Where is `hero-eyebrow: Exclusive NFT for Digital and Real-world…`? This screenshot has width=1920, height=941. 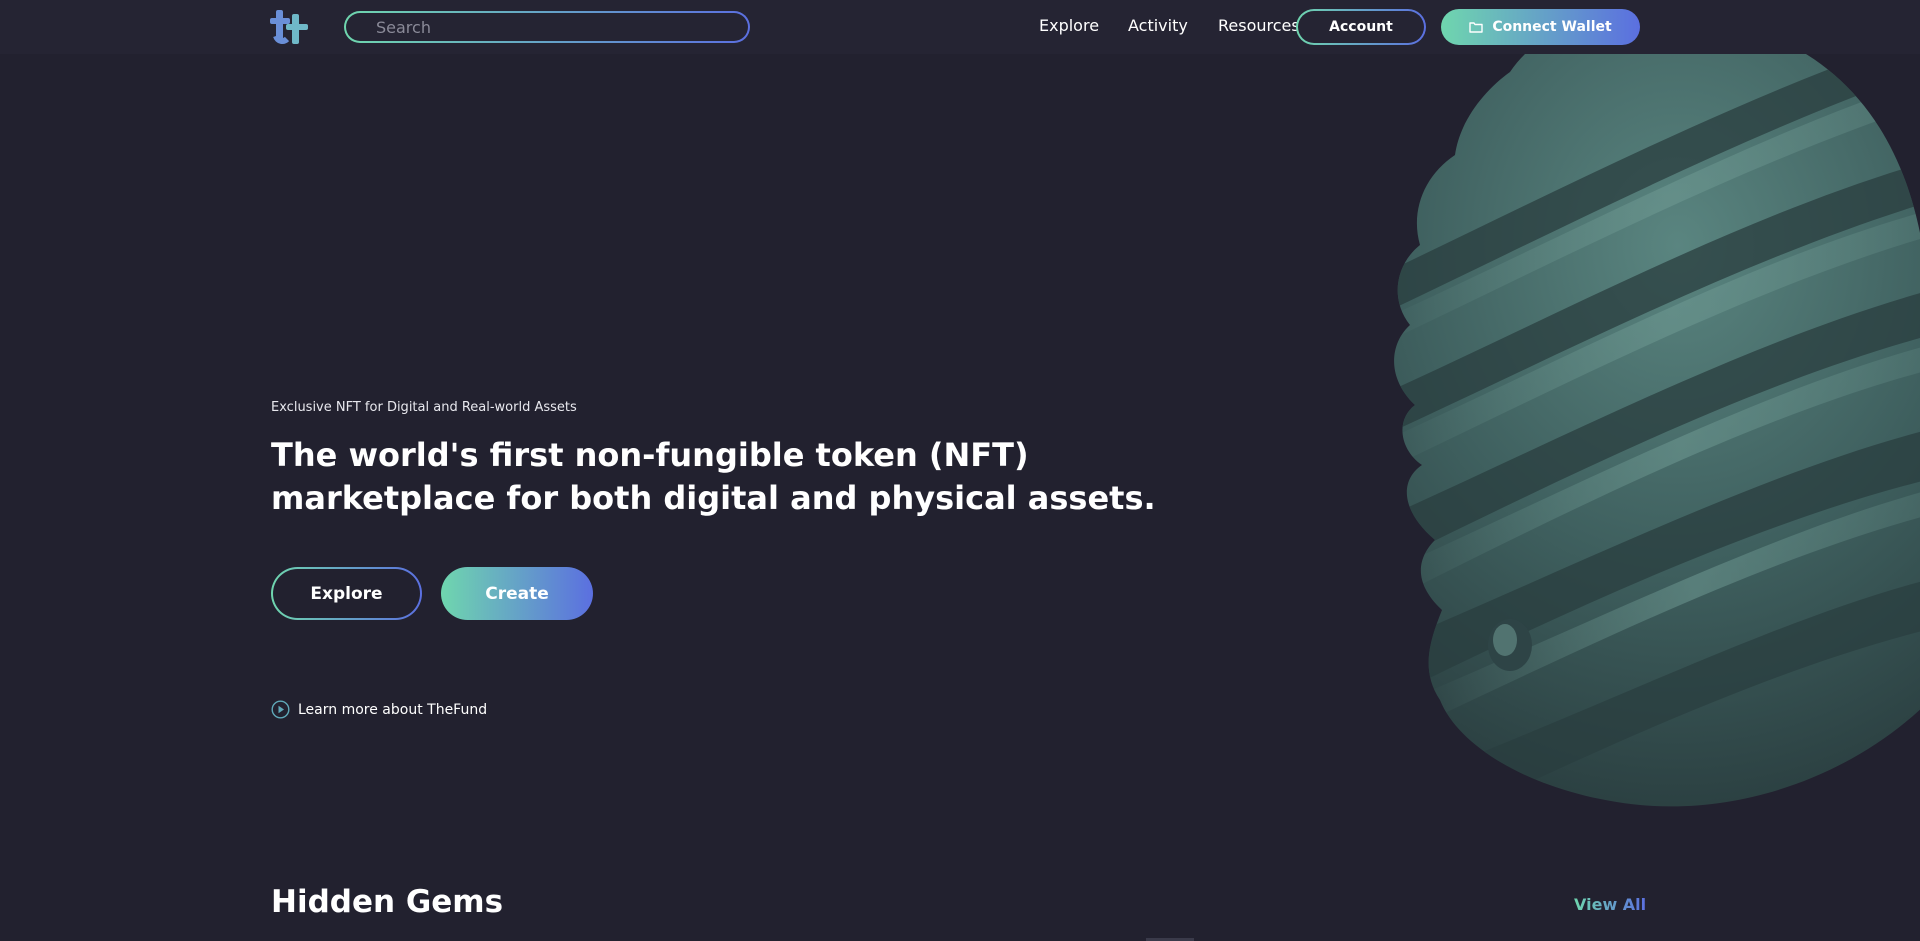 hero-eyebrow: Exclusive NFT for Digital and Real-world… is located at coordinates (424, 407).